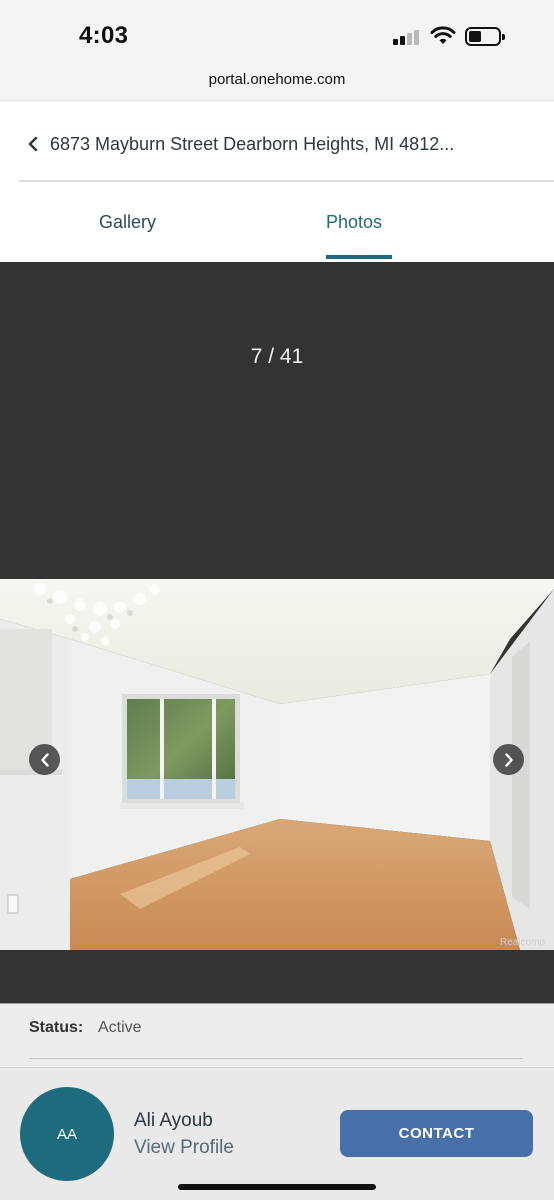  I want to click on agent-name: Ali Ayoub, so click(173, 1120).